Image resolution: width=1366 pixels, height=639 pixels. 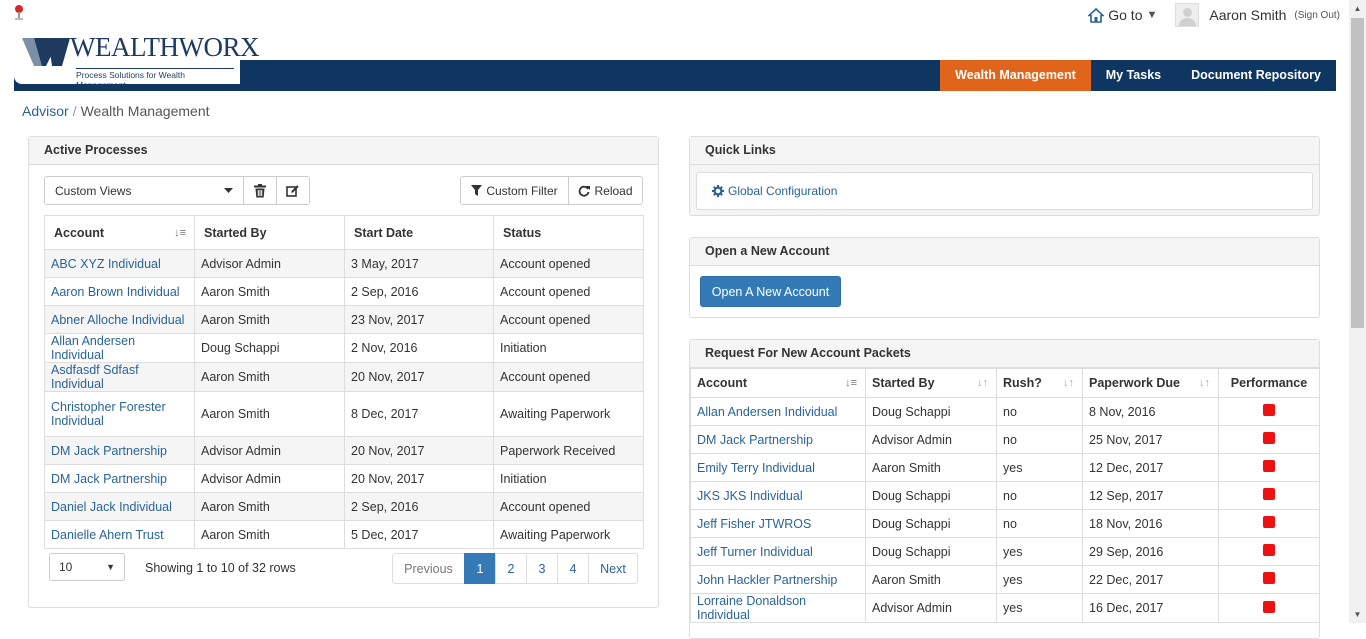 I want to click on brand-name: WEALTHWORX, so click(x=164, y=47).